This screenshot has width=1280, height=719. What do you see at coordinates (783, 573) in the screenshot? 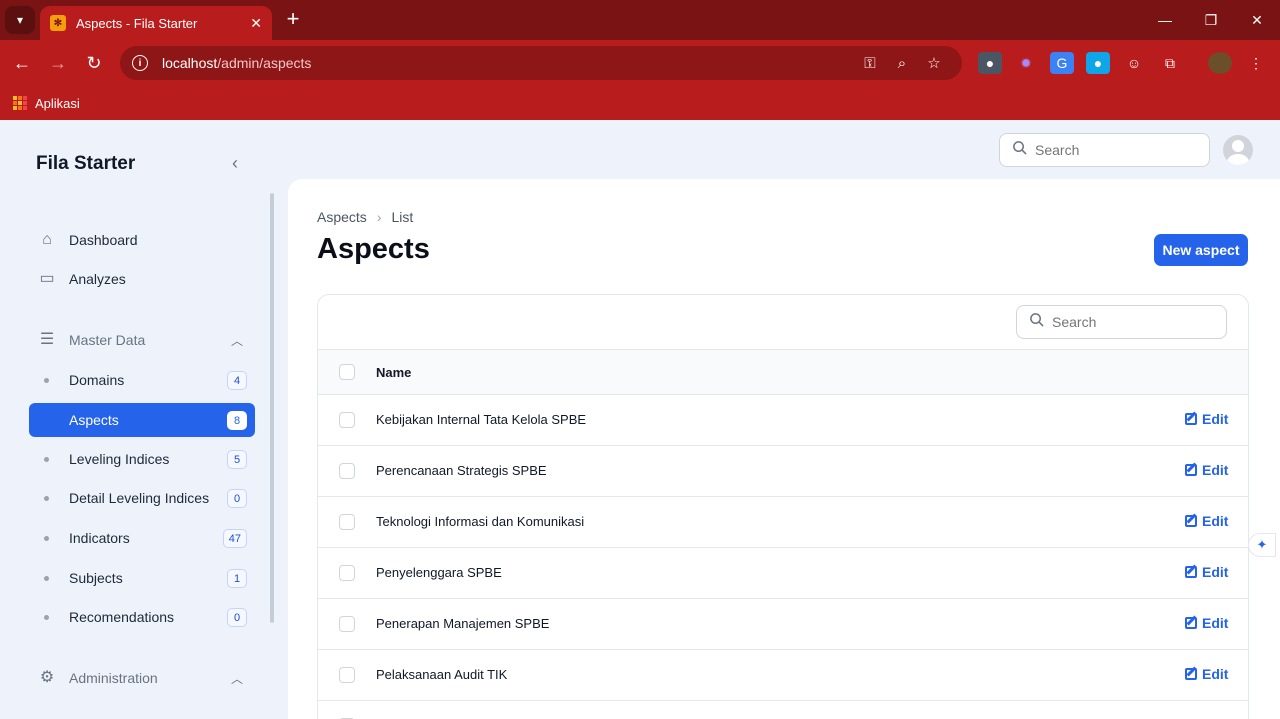
I see `table-row: Penyelenggara SPBE Edit` at bounding box center [783, 573].